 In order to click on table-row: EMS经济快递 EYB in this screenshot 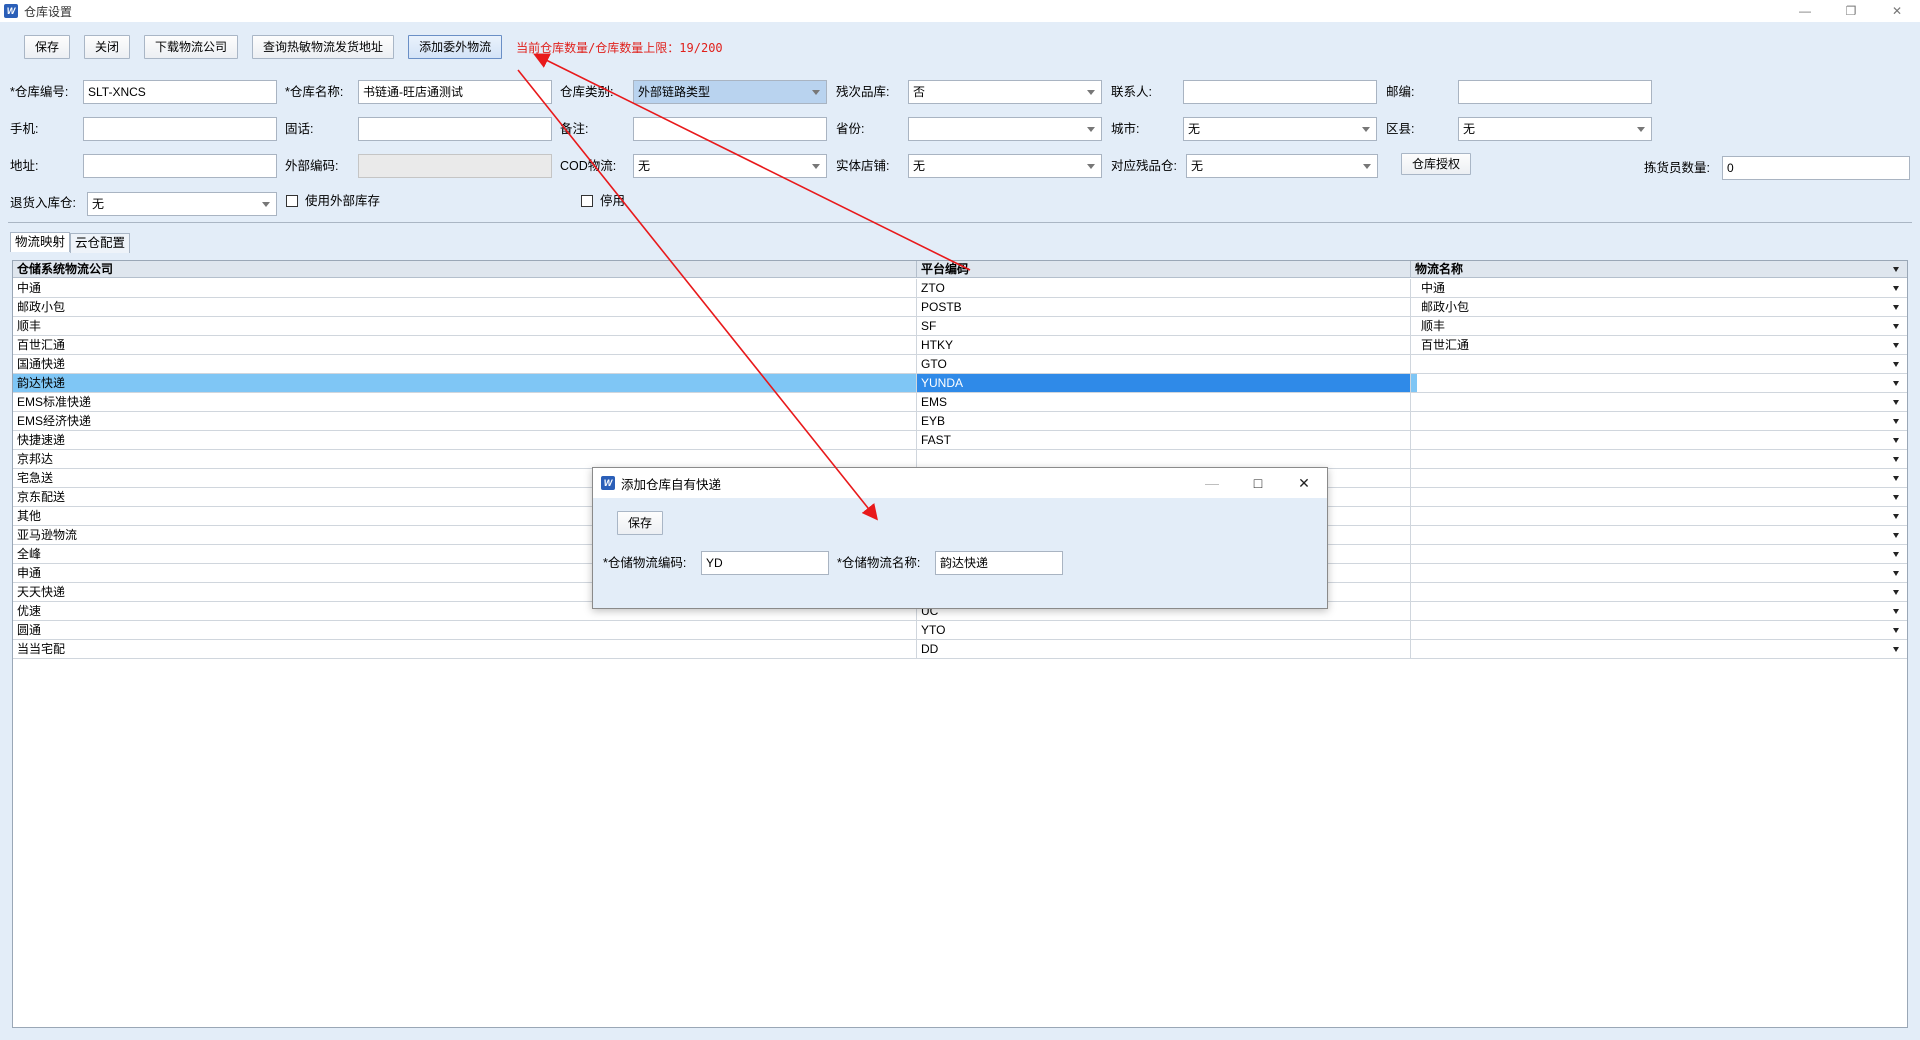, I will do `click(960, 421)`.